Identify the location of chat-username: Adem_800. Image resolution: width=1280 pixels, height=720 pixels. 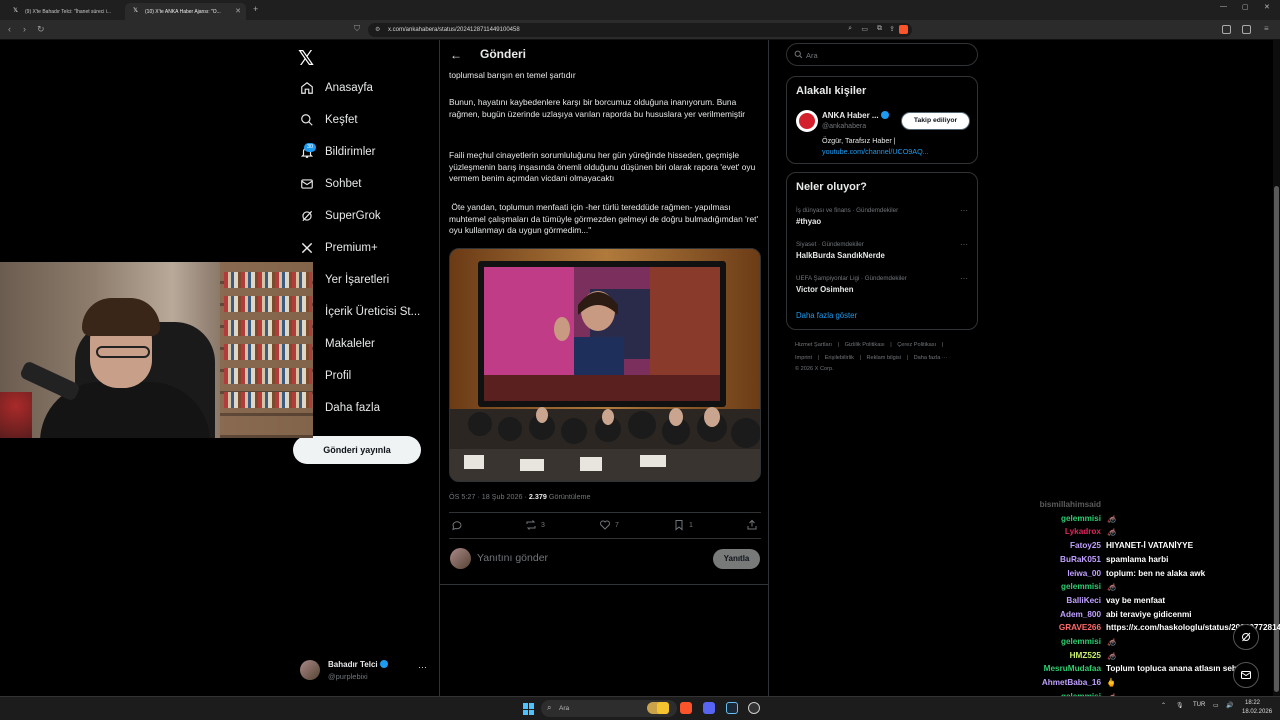
(1058, 615).